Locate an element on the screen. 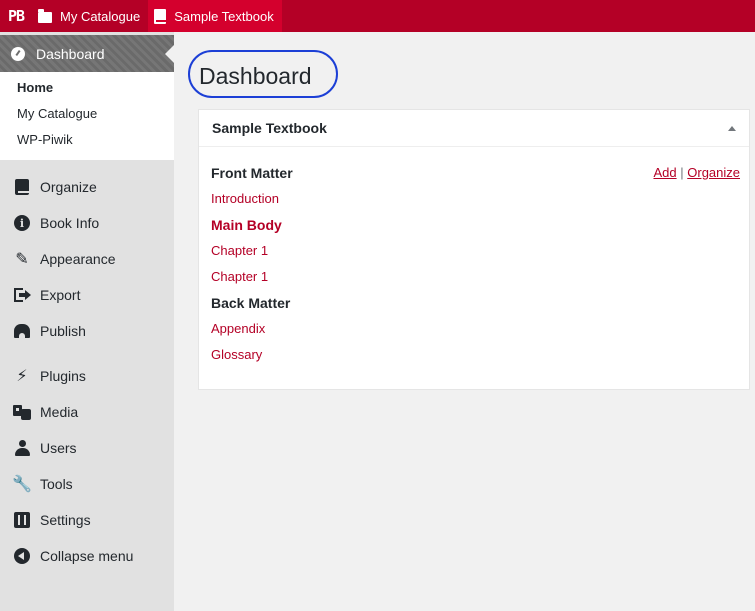 The height and width of the screenshot is (611, 755). widget-title: Sample Textbook is located at coordinates (269, 128).